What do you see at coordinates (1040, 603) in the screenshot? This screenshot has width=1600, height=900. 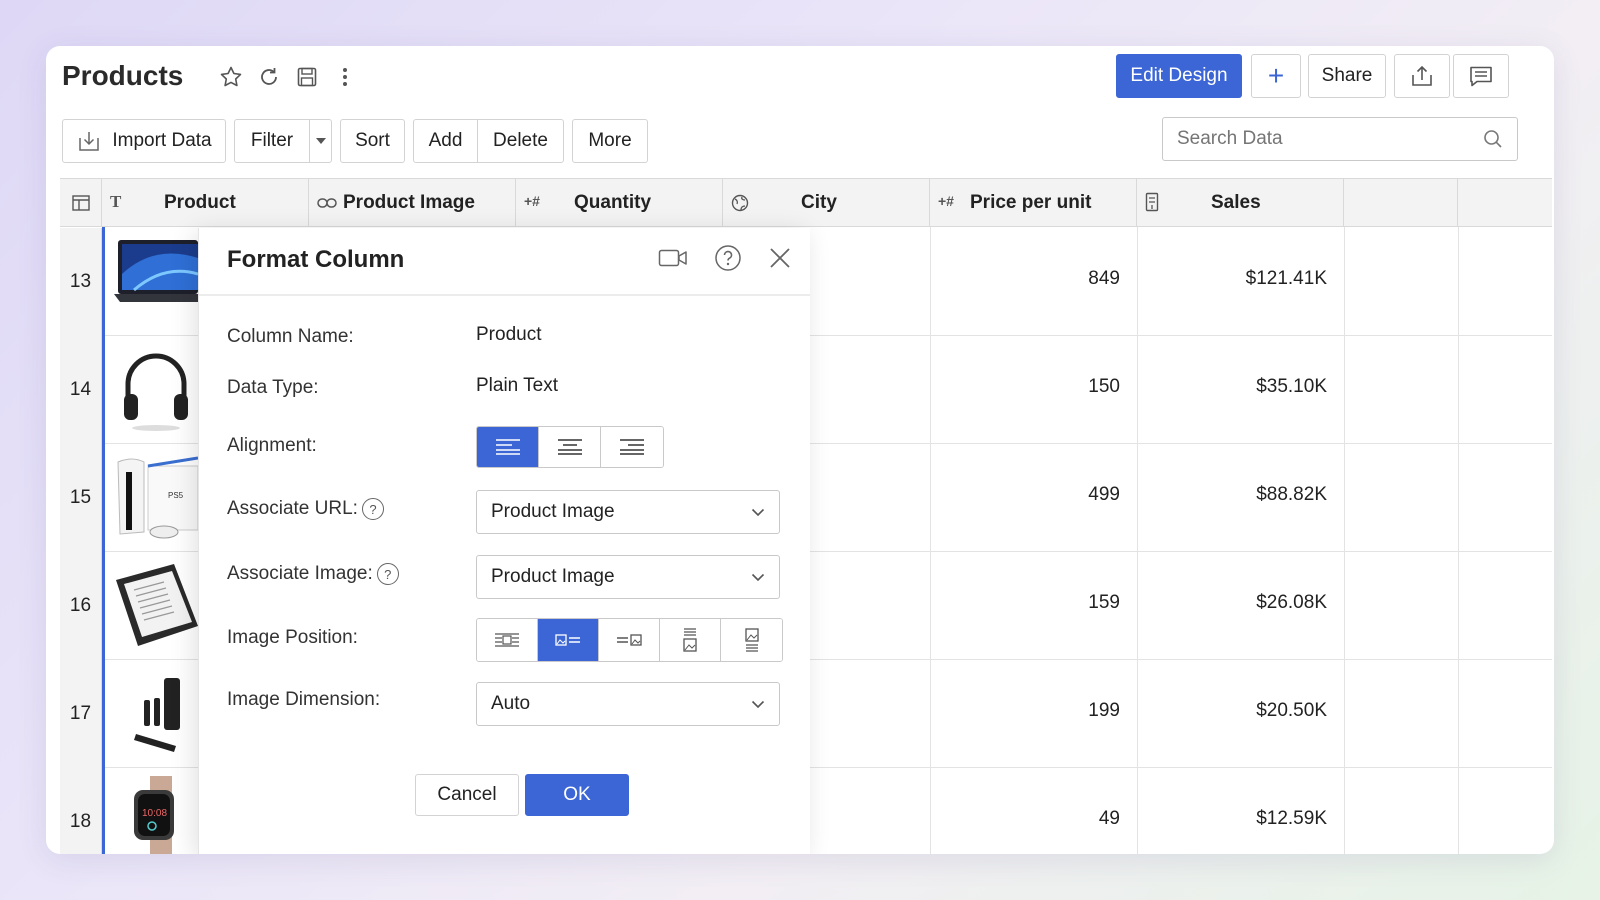 I see `price-cell: 159` at bounding box center [1040, 603].